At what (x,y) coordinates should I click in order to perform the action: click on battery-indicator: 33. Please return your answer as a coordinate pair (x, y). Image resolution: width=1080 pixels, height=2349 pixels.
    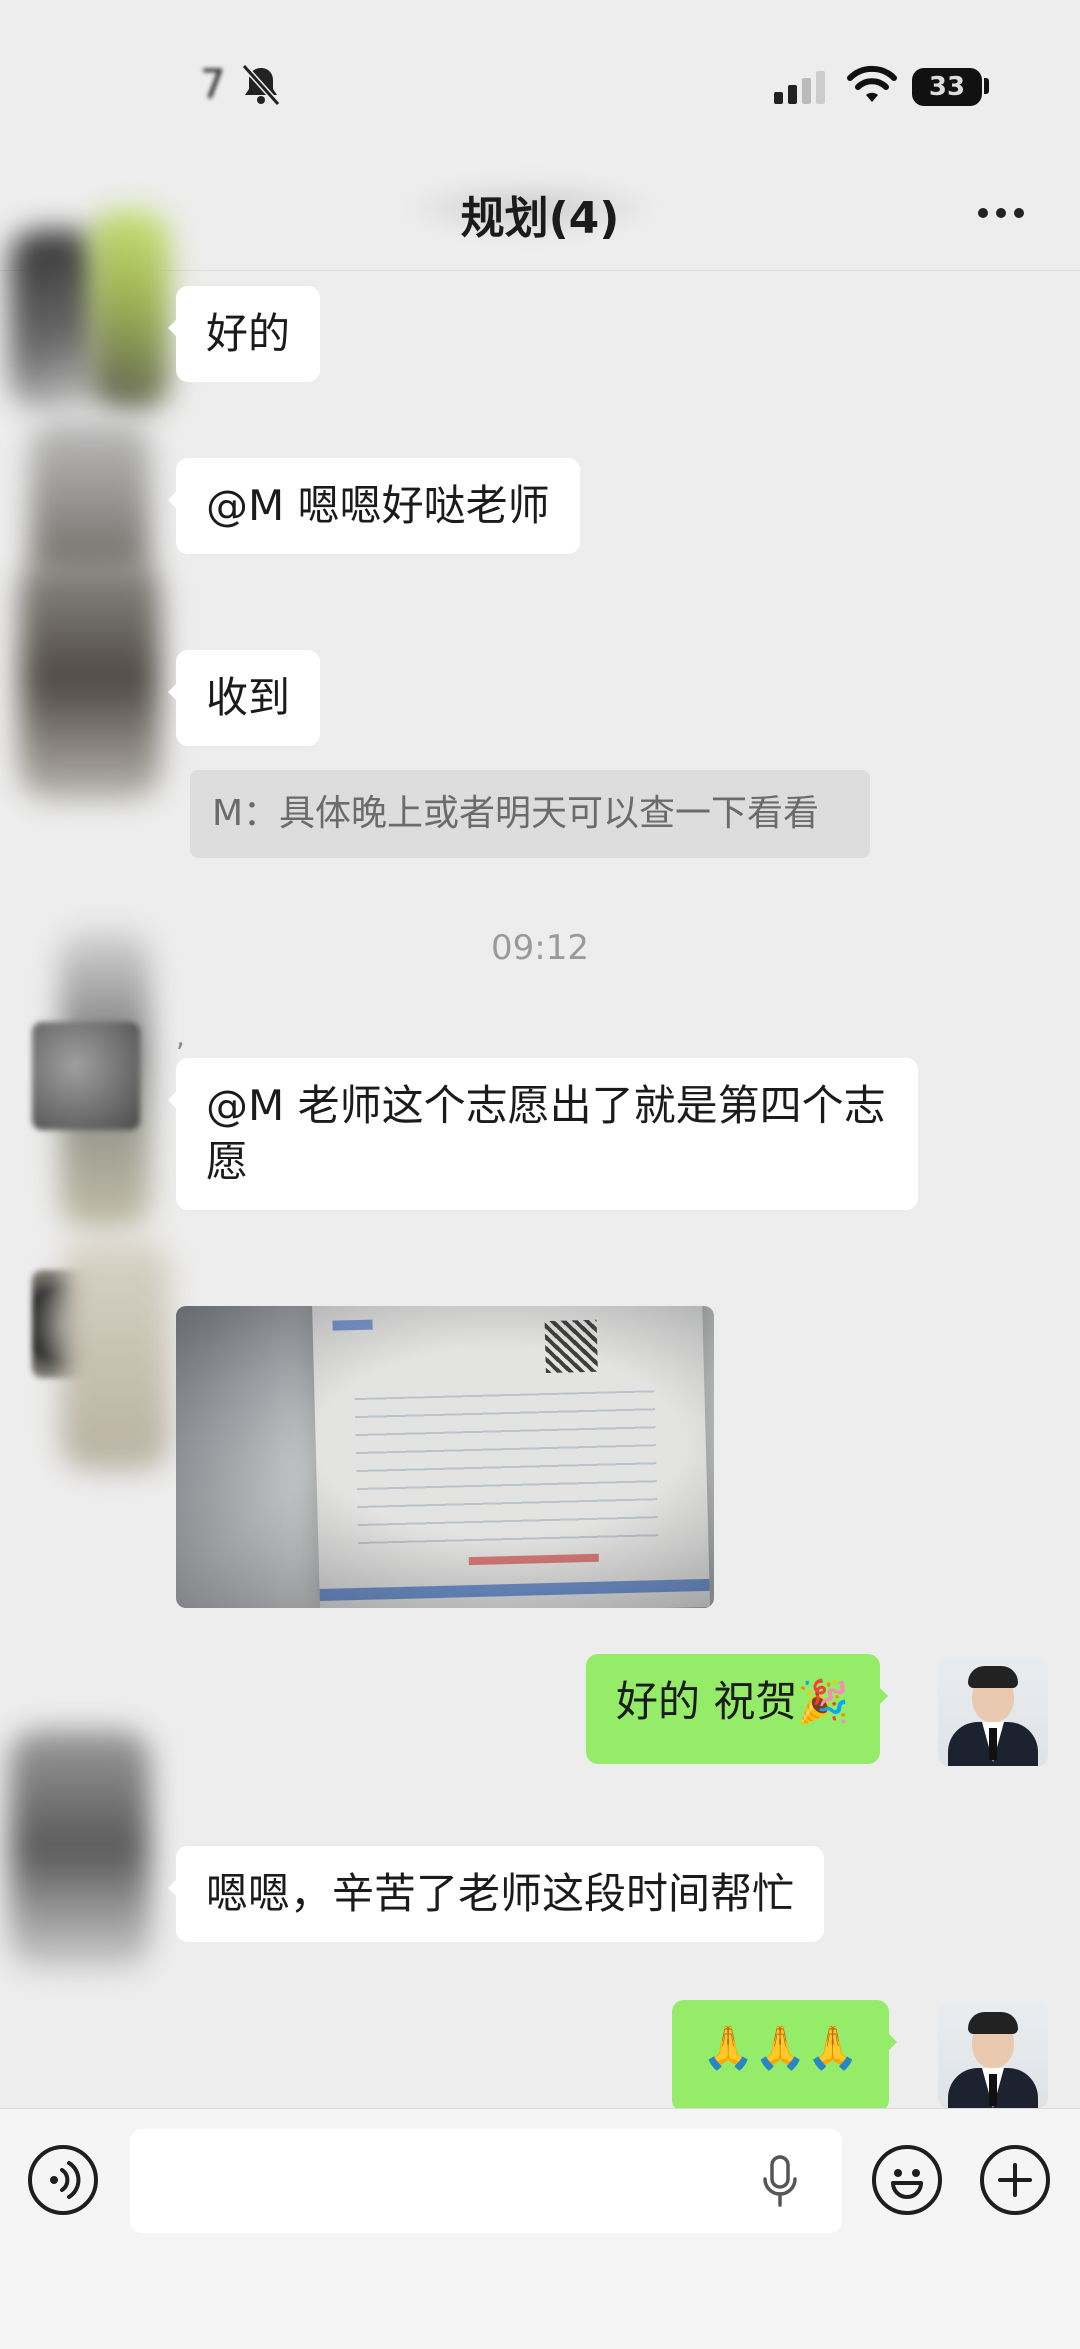
    Looking at the image, I should click on (947, 87).